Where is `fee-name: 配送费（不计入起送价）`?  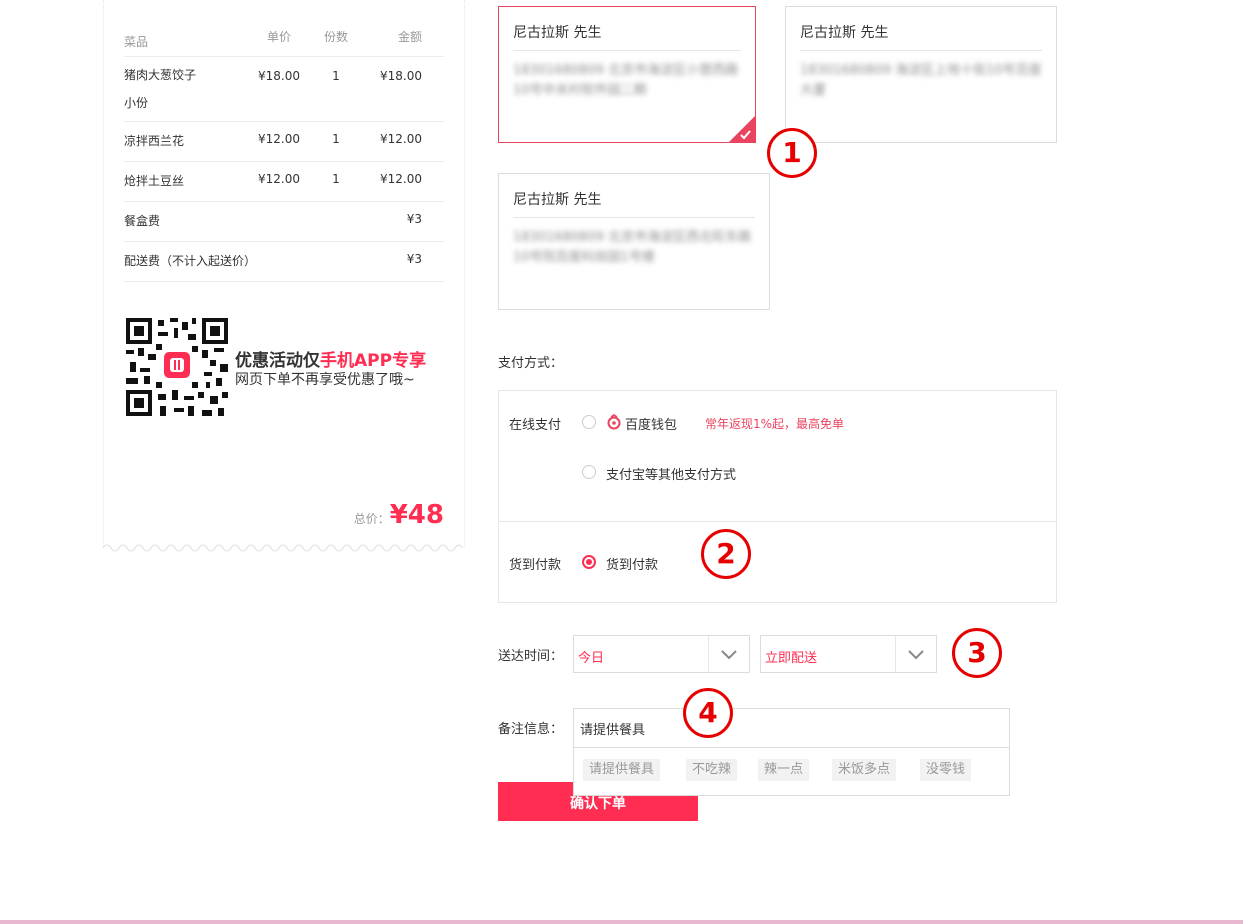
fee-name: 配送费（不计入起送价） is located at coordinates (190, 261).